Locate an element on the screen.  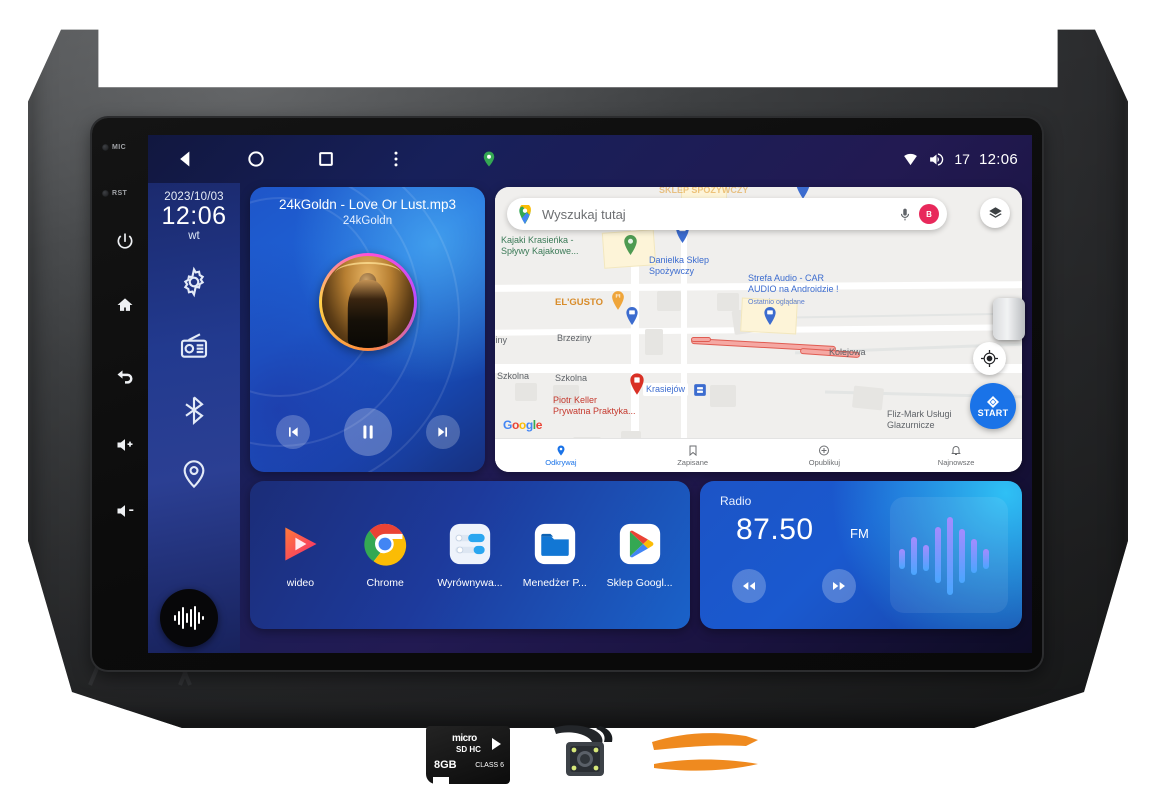
reset-label-row: RST is located at coordinates (125, 193).